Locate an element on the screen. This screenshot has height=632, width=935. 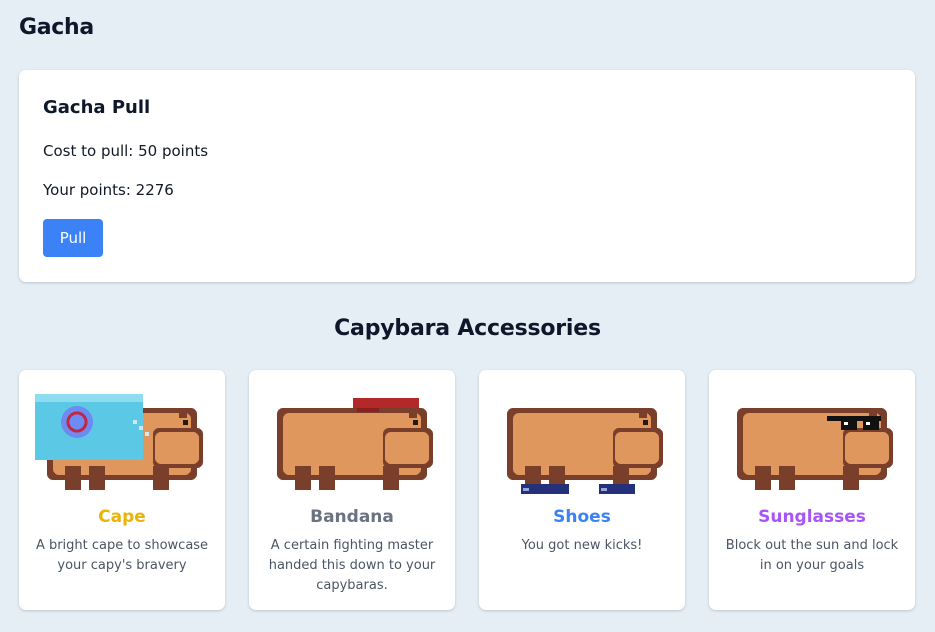
accessory-name: Bandana is located at coordinates (352, 517).